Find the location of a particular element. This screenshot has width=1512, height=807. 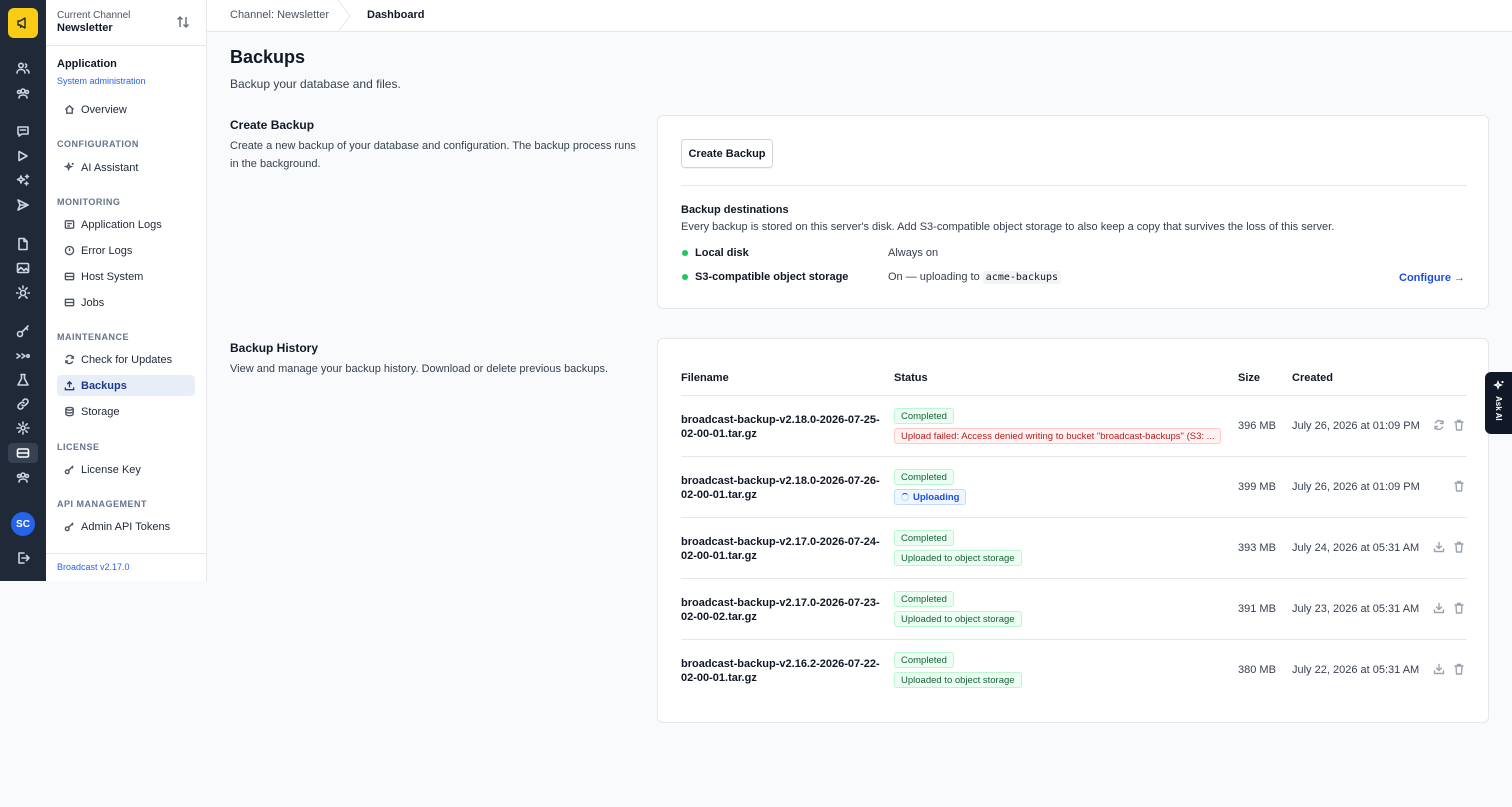

refresh-icon is located at coordinates (69, 359).